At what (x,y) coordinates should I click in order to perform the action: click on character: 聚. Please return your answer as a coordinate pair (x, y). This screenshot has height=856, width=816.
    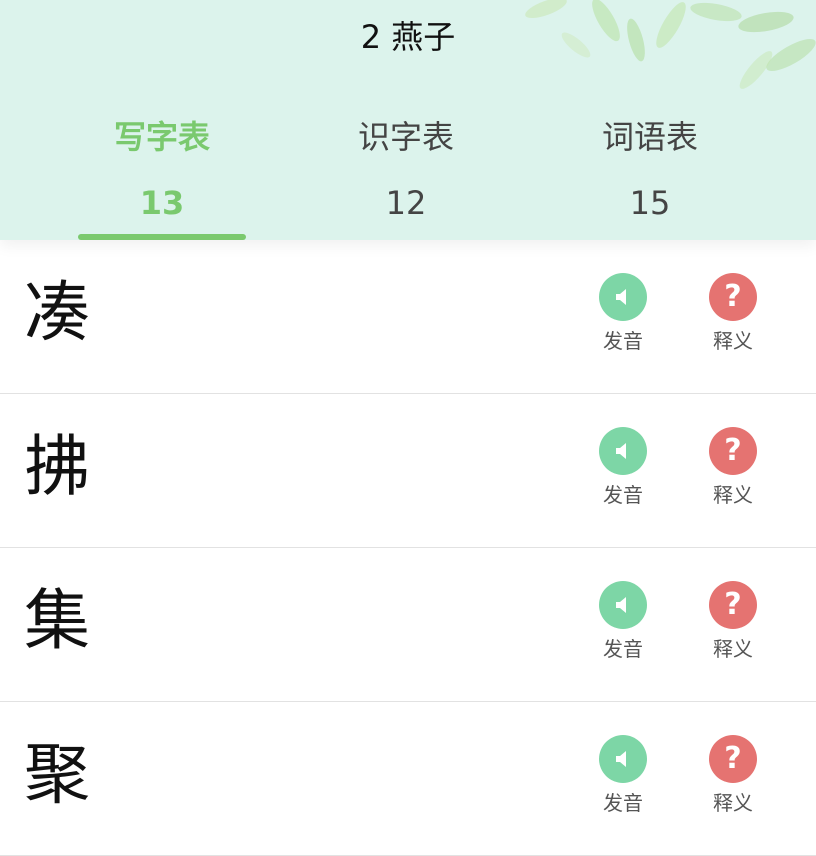
    Looking at the image, I should click on (57, 774).